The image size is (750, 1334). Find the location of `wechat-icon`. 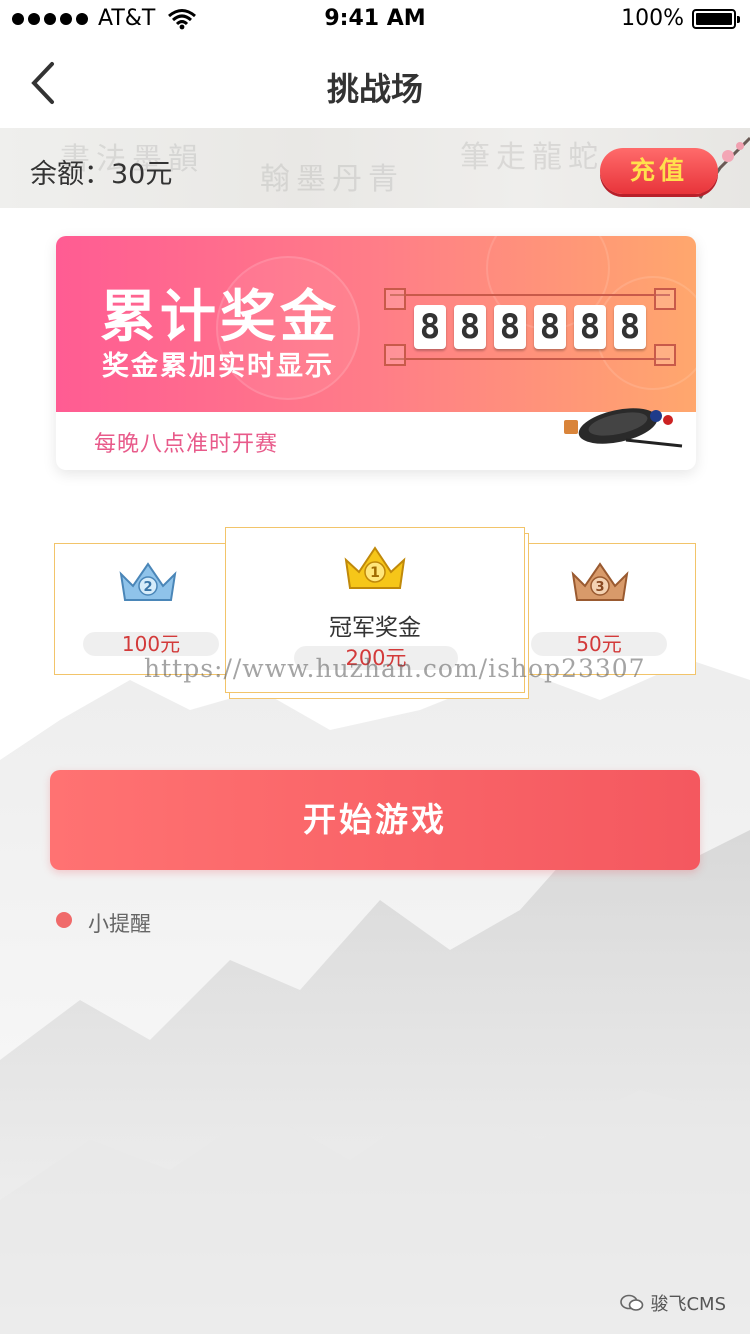

wechat-icon is located at coordinates (632, 1302).